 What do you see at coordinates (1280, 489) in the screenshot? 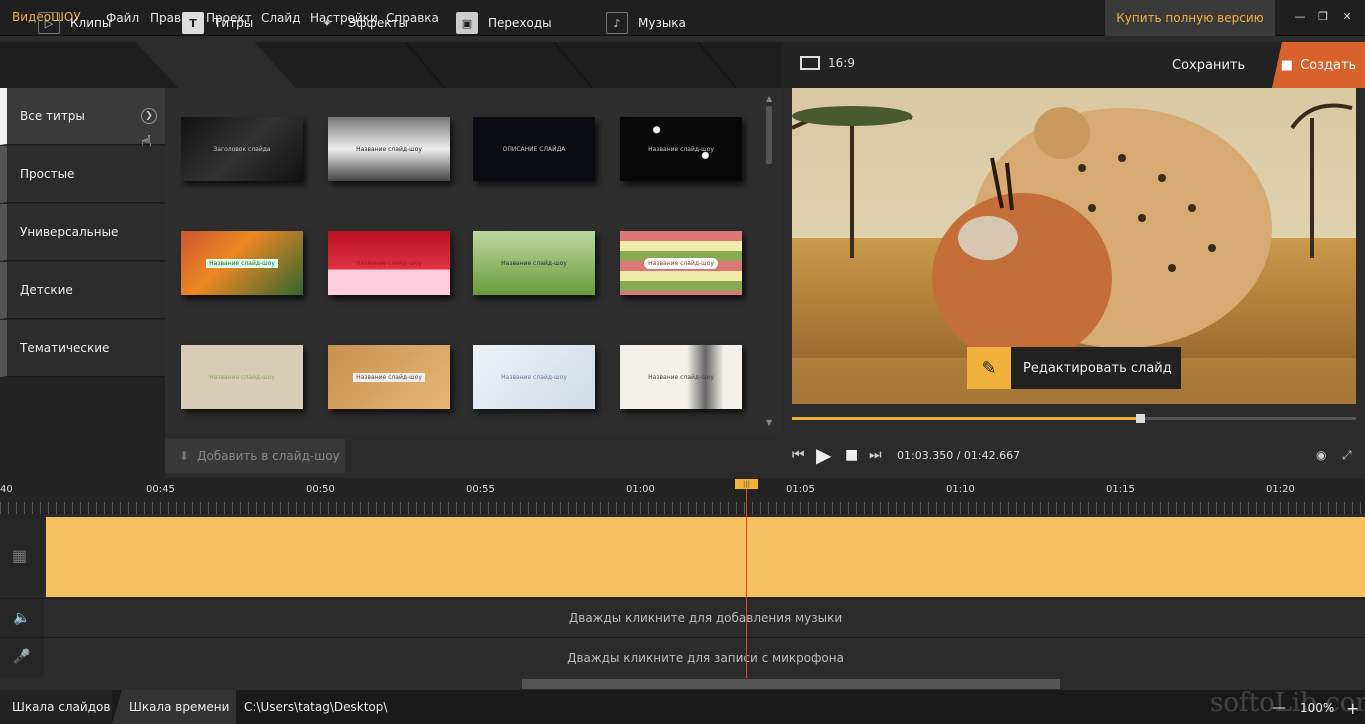
I see `ruler-tick-label: 01:20` at bounding box center [1280, 489].